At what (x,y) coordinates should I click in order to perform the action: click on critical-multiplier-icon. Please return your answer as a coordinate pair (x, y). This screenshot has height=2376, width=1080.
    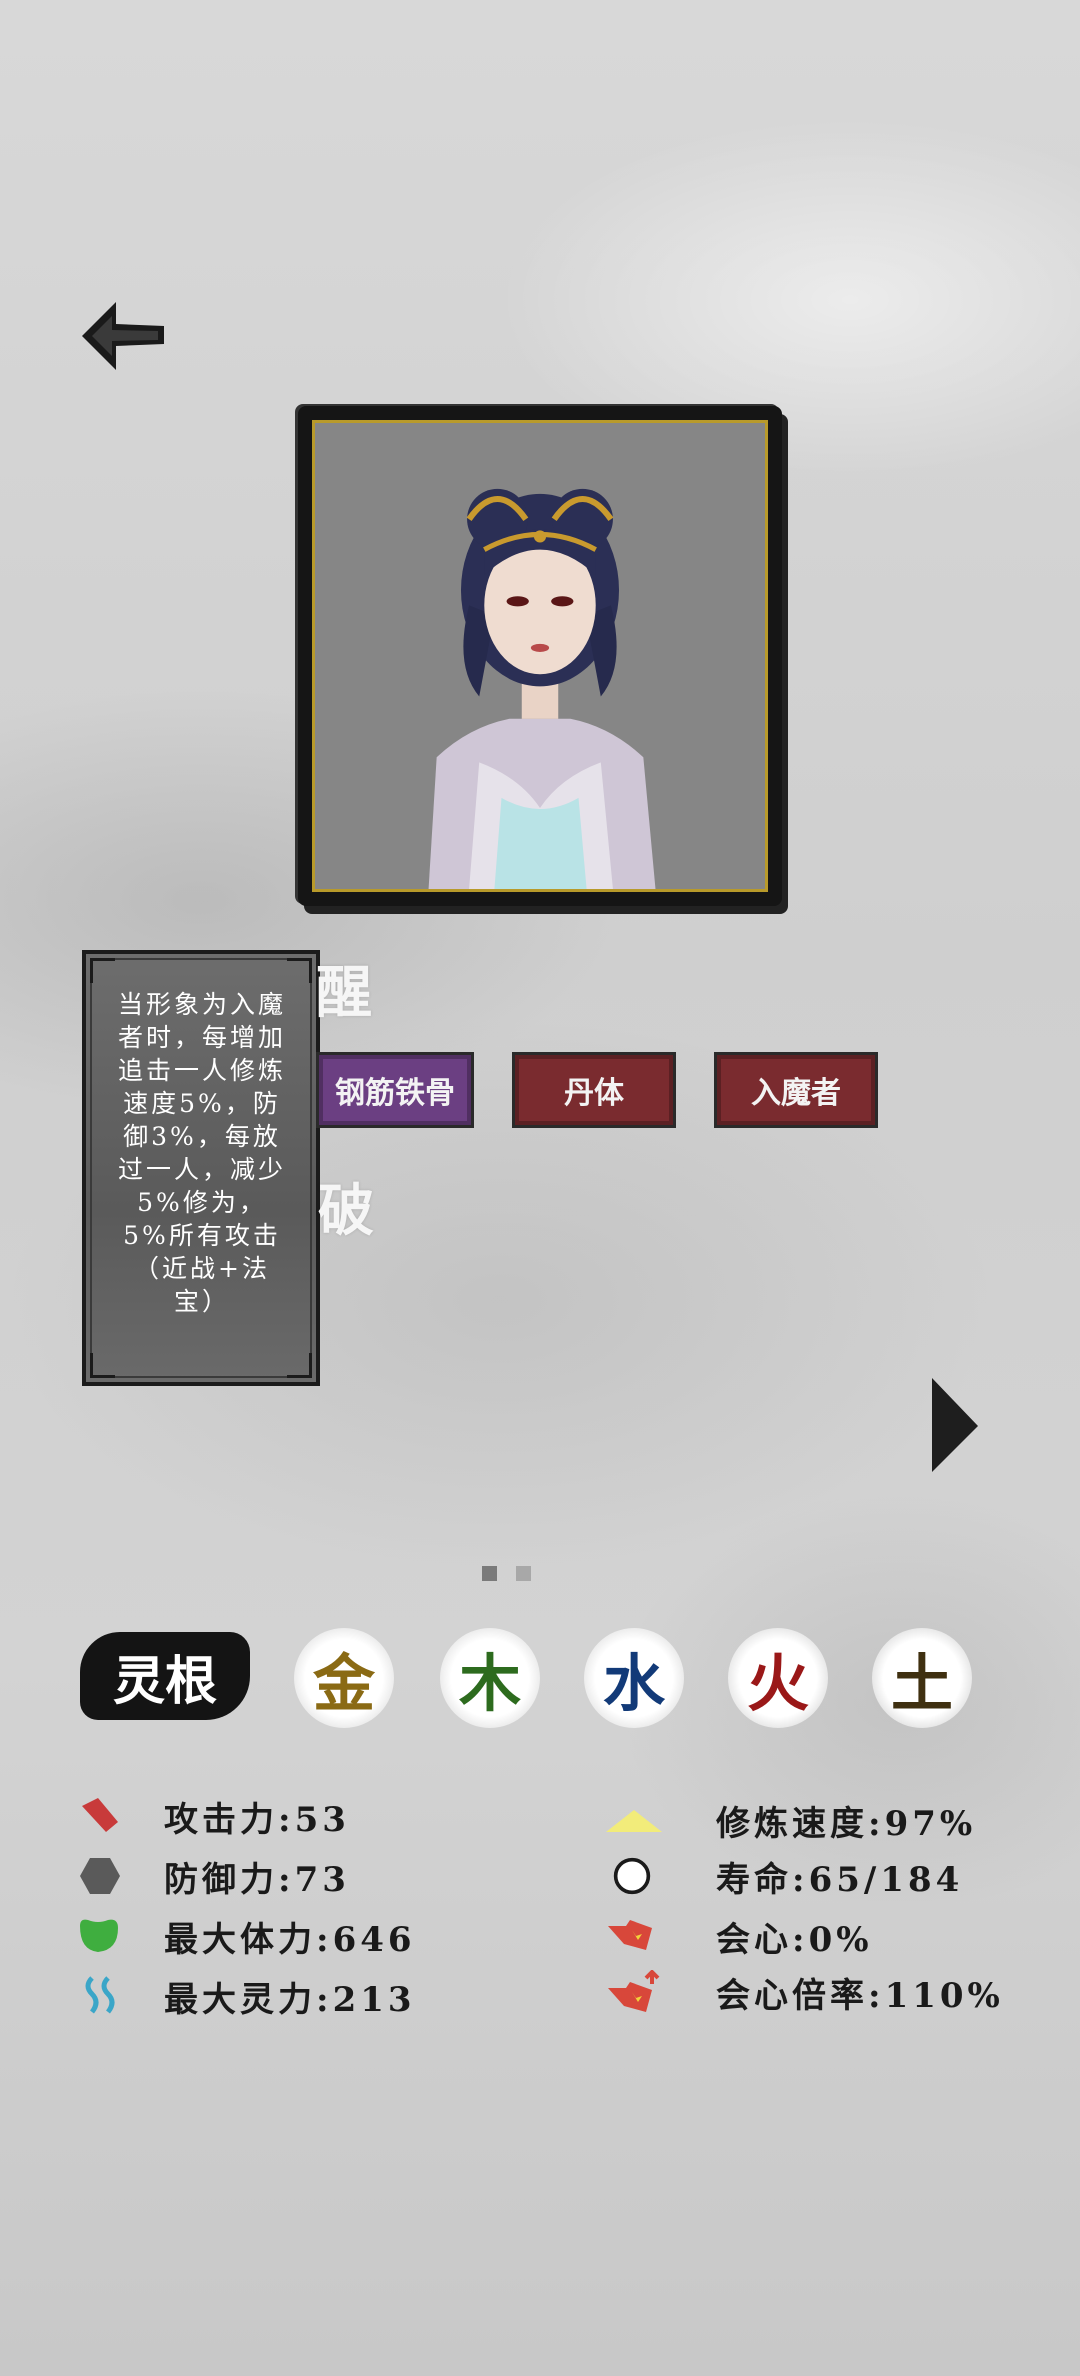
    Looking at the image, I should click on (634, 1991).